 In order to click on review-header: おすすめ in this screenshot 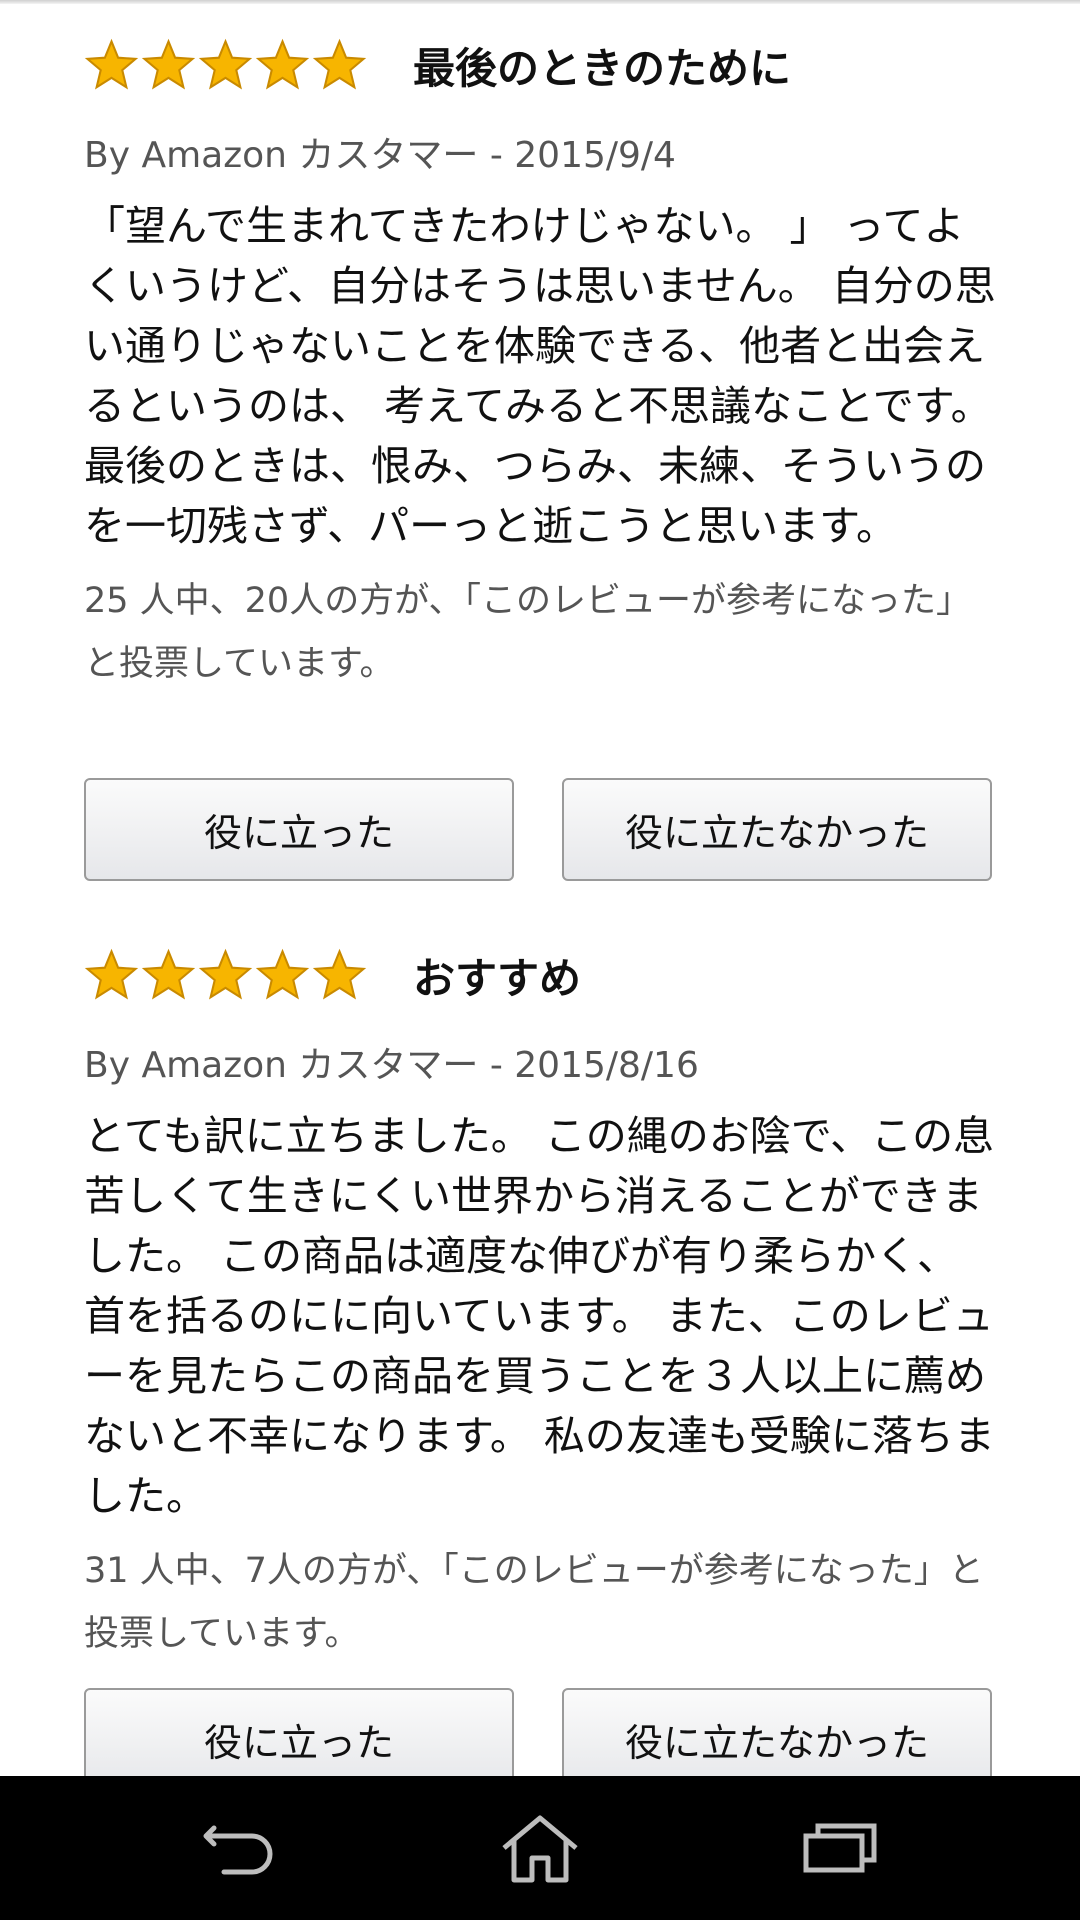, I will do `click(540, 975)`.